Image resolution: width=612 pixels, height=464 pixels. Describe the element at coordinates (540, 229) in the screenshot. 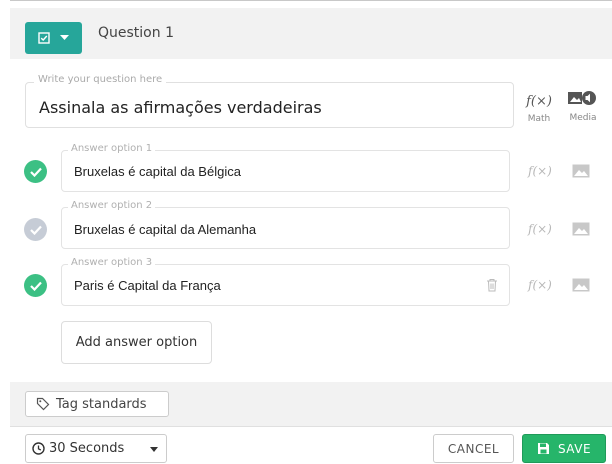

I see `option-2-math-icon: f(×)` at that location.